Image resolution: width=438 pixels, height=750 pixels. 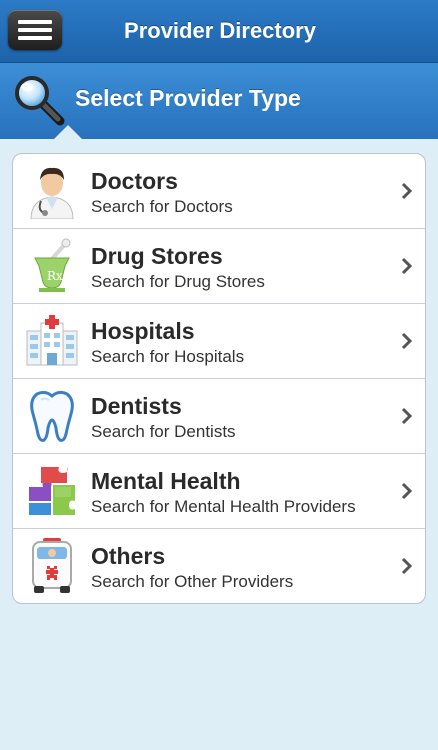 What do you see at coordinates (223, 506) in the screenshot?
I see `list-item-subtitle: Search for Mental Health Providers` at bounding box center [223, 506].